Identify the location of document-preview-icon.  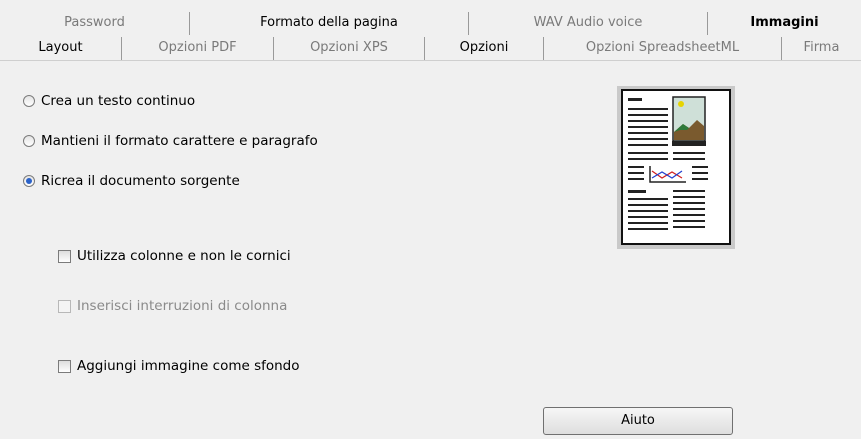
(676, 167).